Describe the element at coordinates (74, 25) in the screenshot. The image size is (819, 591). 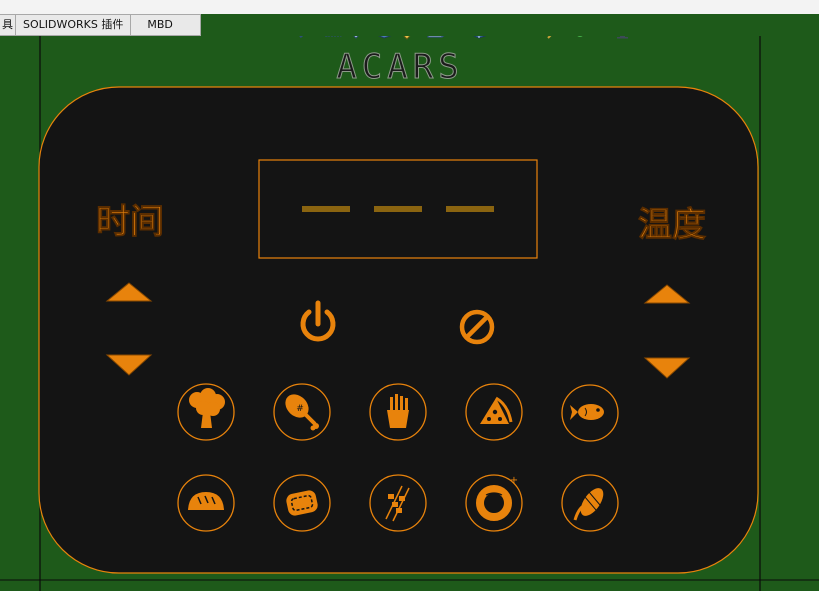
I see `tab-solidworks-addins: SOLIDWORKS 插件` at that location.